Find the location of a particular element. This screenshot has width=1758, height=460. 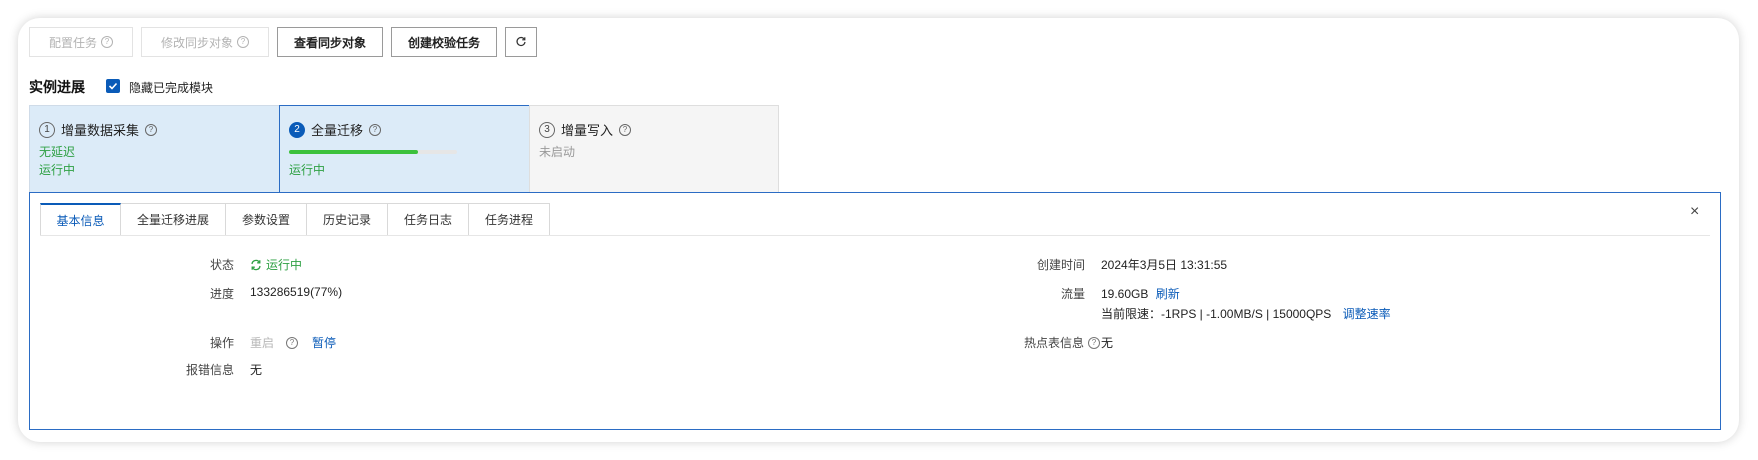

error-info-value: 无 is located at coordinates (256, 370).